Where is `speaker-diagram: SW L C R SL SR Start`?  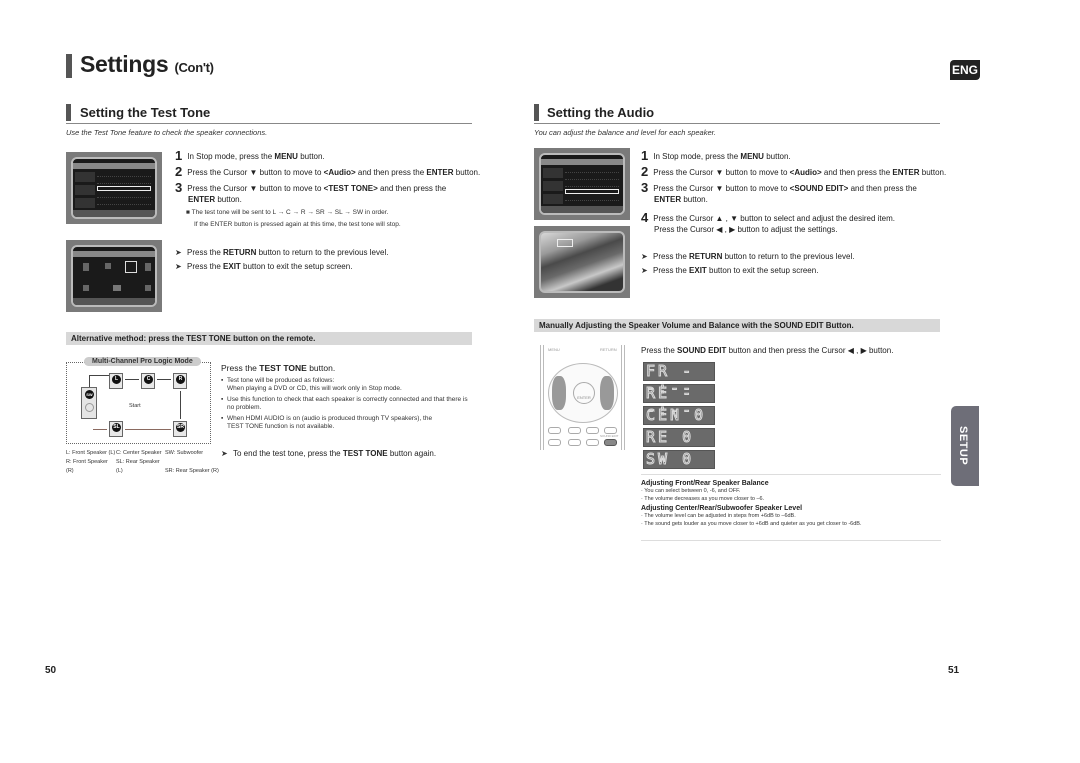
speaker-diagram: SW L C R SL SR Start is located at coordinates (138, 403).